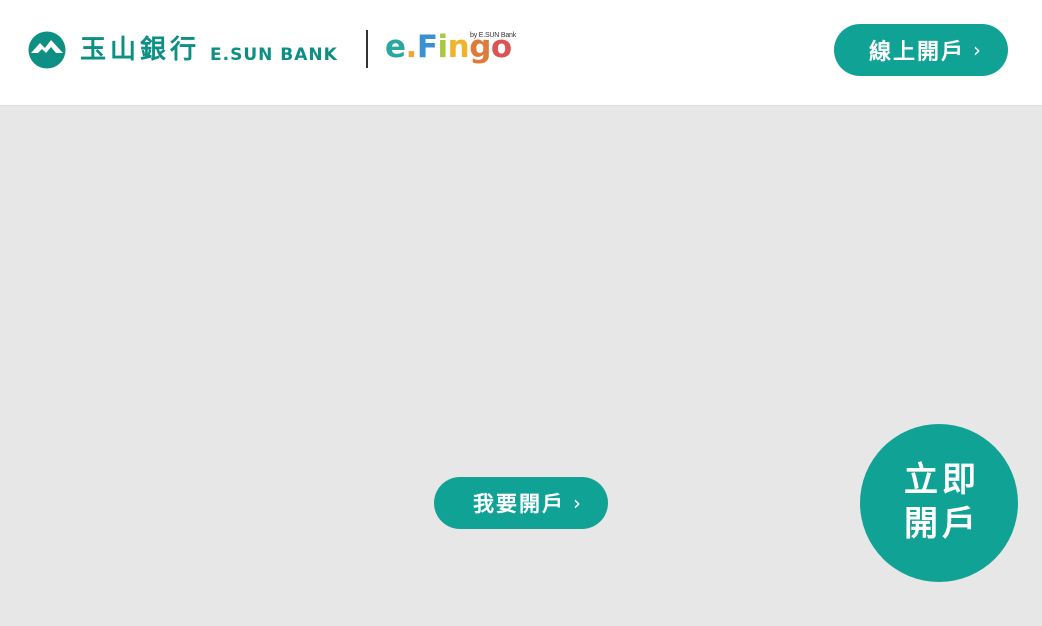 The width and height of the screenshot is (1042, 626). I want to click on esun-bank-logo: 玉山銀行 E.SUN BANK, so click(183, 50).